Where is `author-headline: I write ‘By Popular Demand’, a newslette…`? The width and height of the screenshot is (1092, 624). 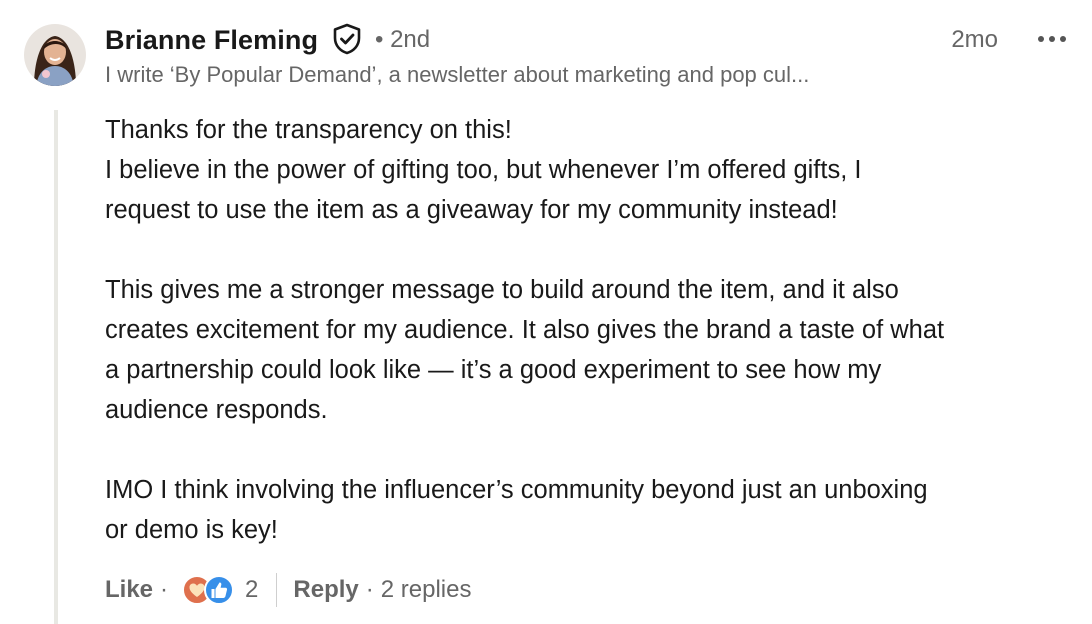
author-headline: I write ‘By Popular Demand’, a newslette… is located at coordinates (457, 74).